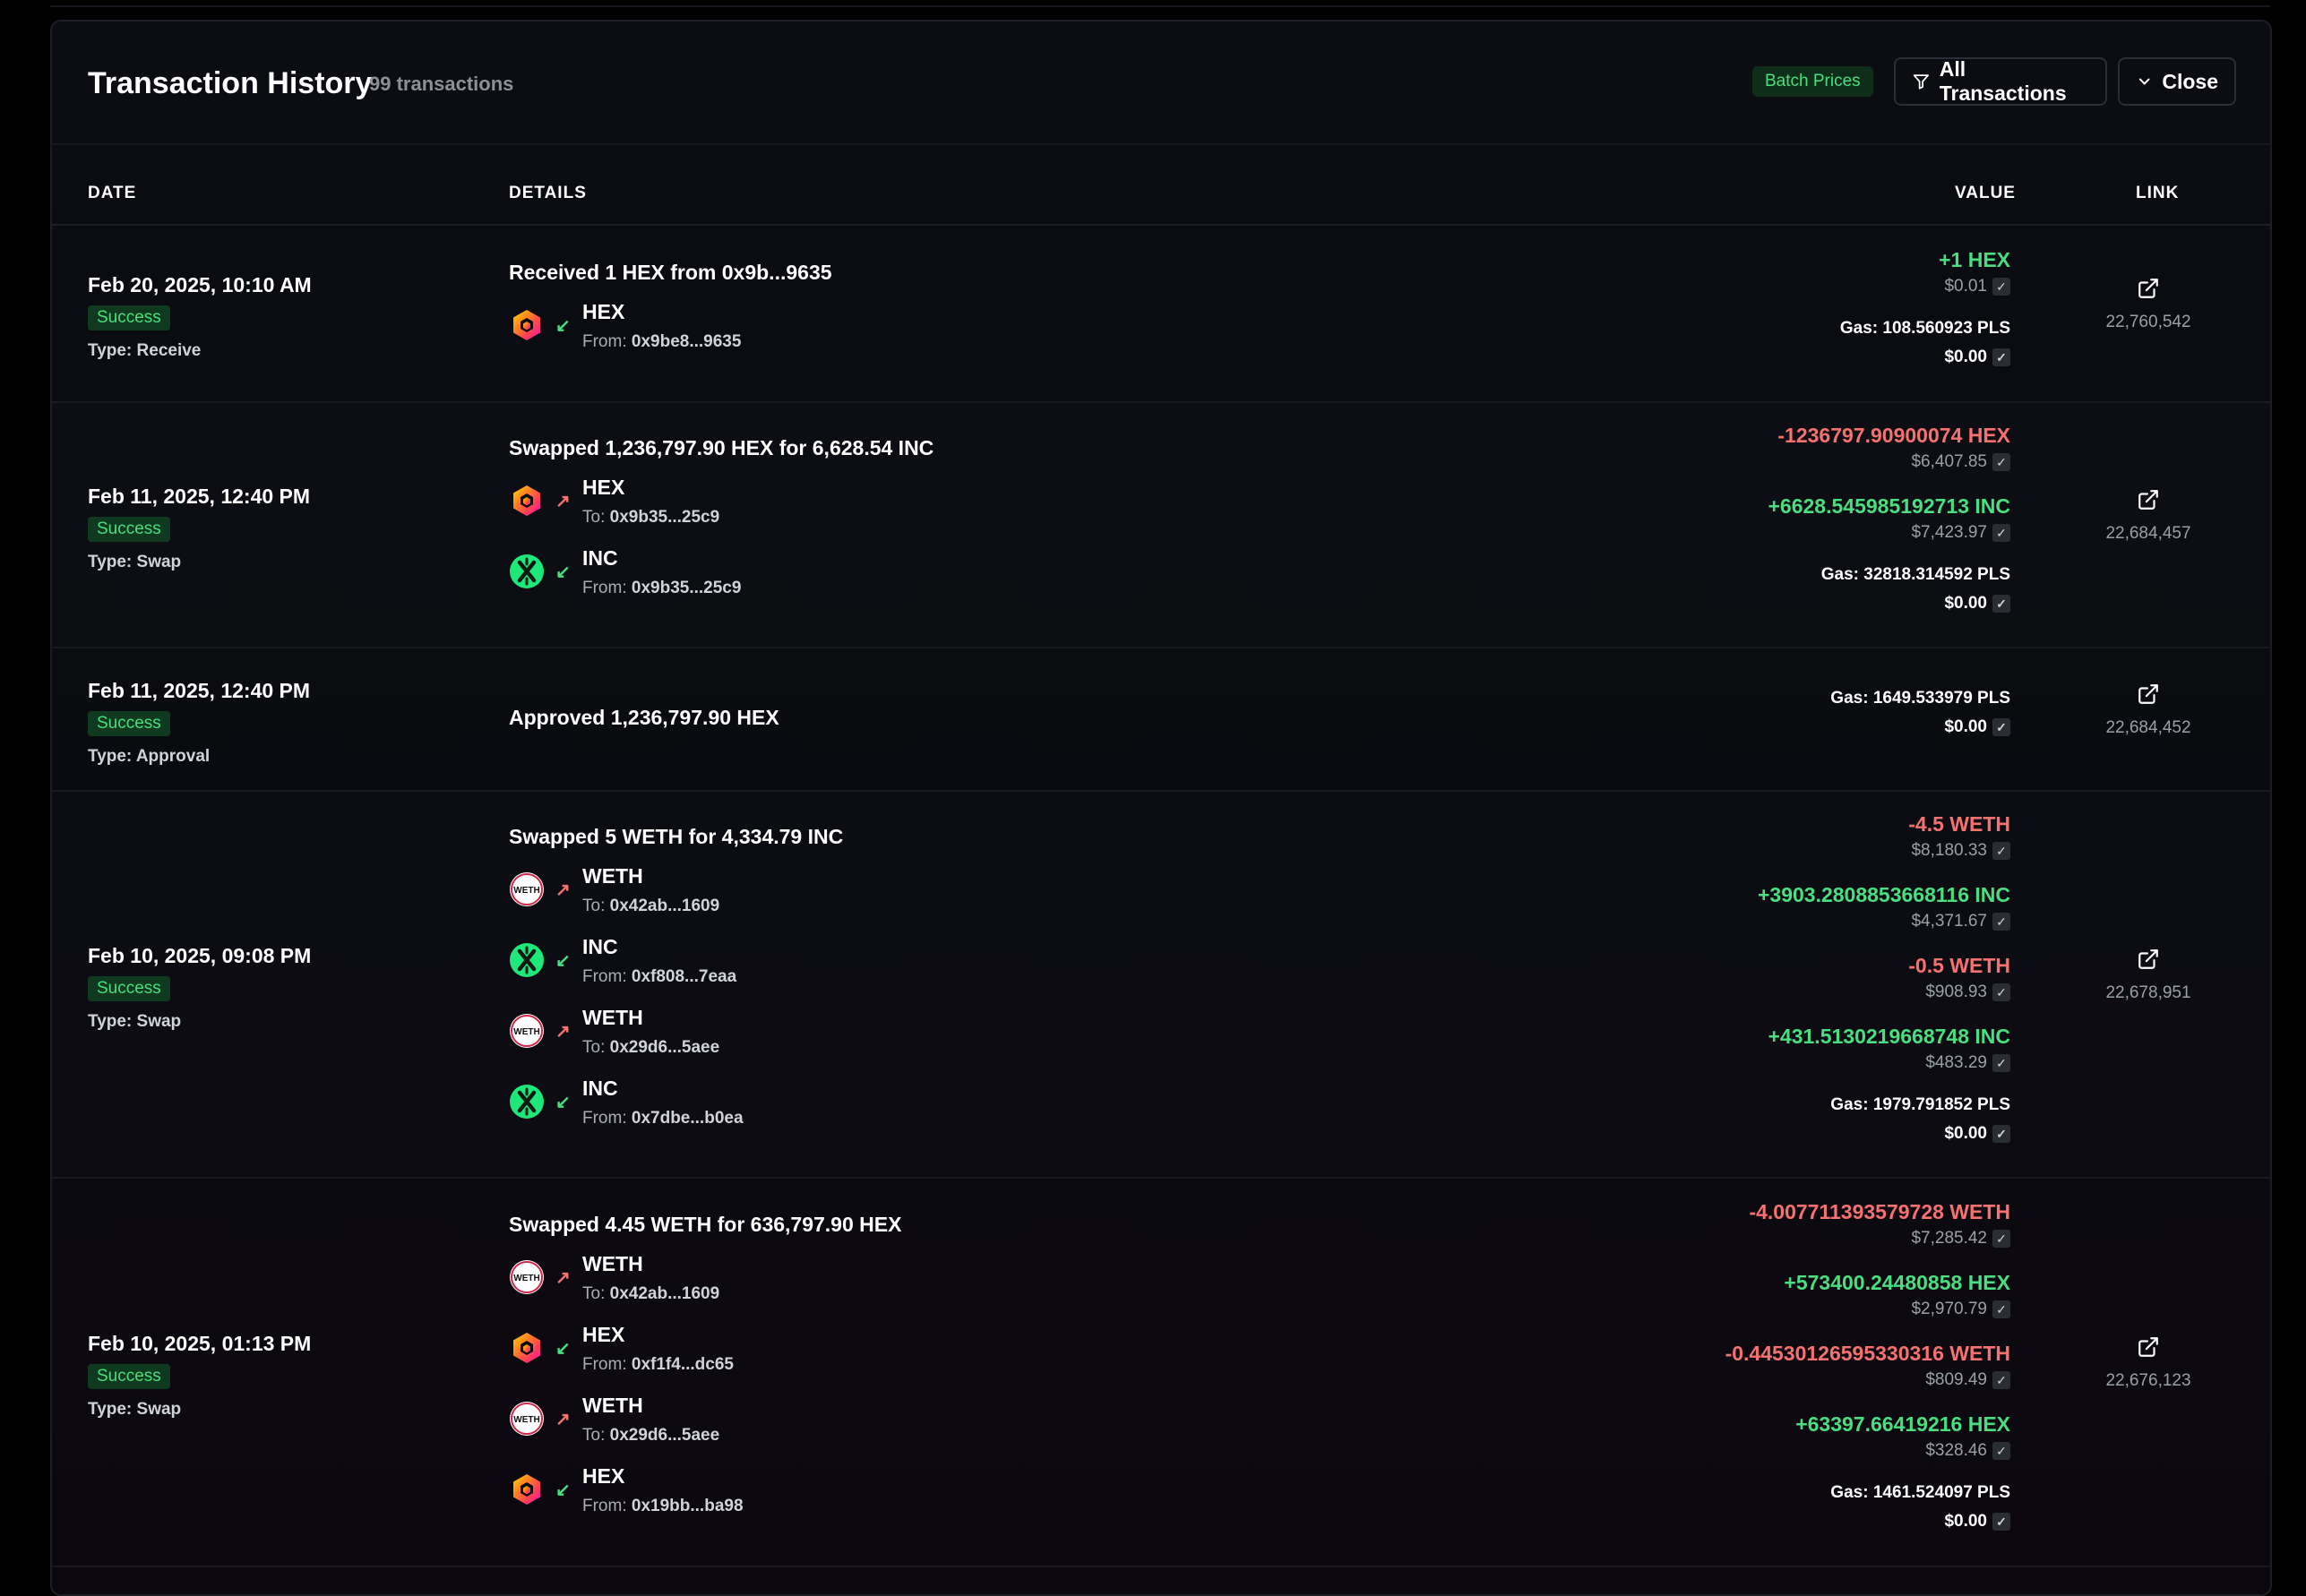 This screenshot has height=1596, width=2306. Describe the element at coordinates (2149, 520) in the screenshot. I see `explorer-link: 22,684,457` at that location.